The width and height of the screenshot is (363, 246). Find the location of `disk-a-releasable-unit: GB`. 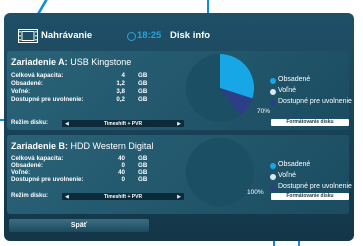

disk-a-releasable-unit: GB is located at coordinates (143, 99).